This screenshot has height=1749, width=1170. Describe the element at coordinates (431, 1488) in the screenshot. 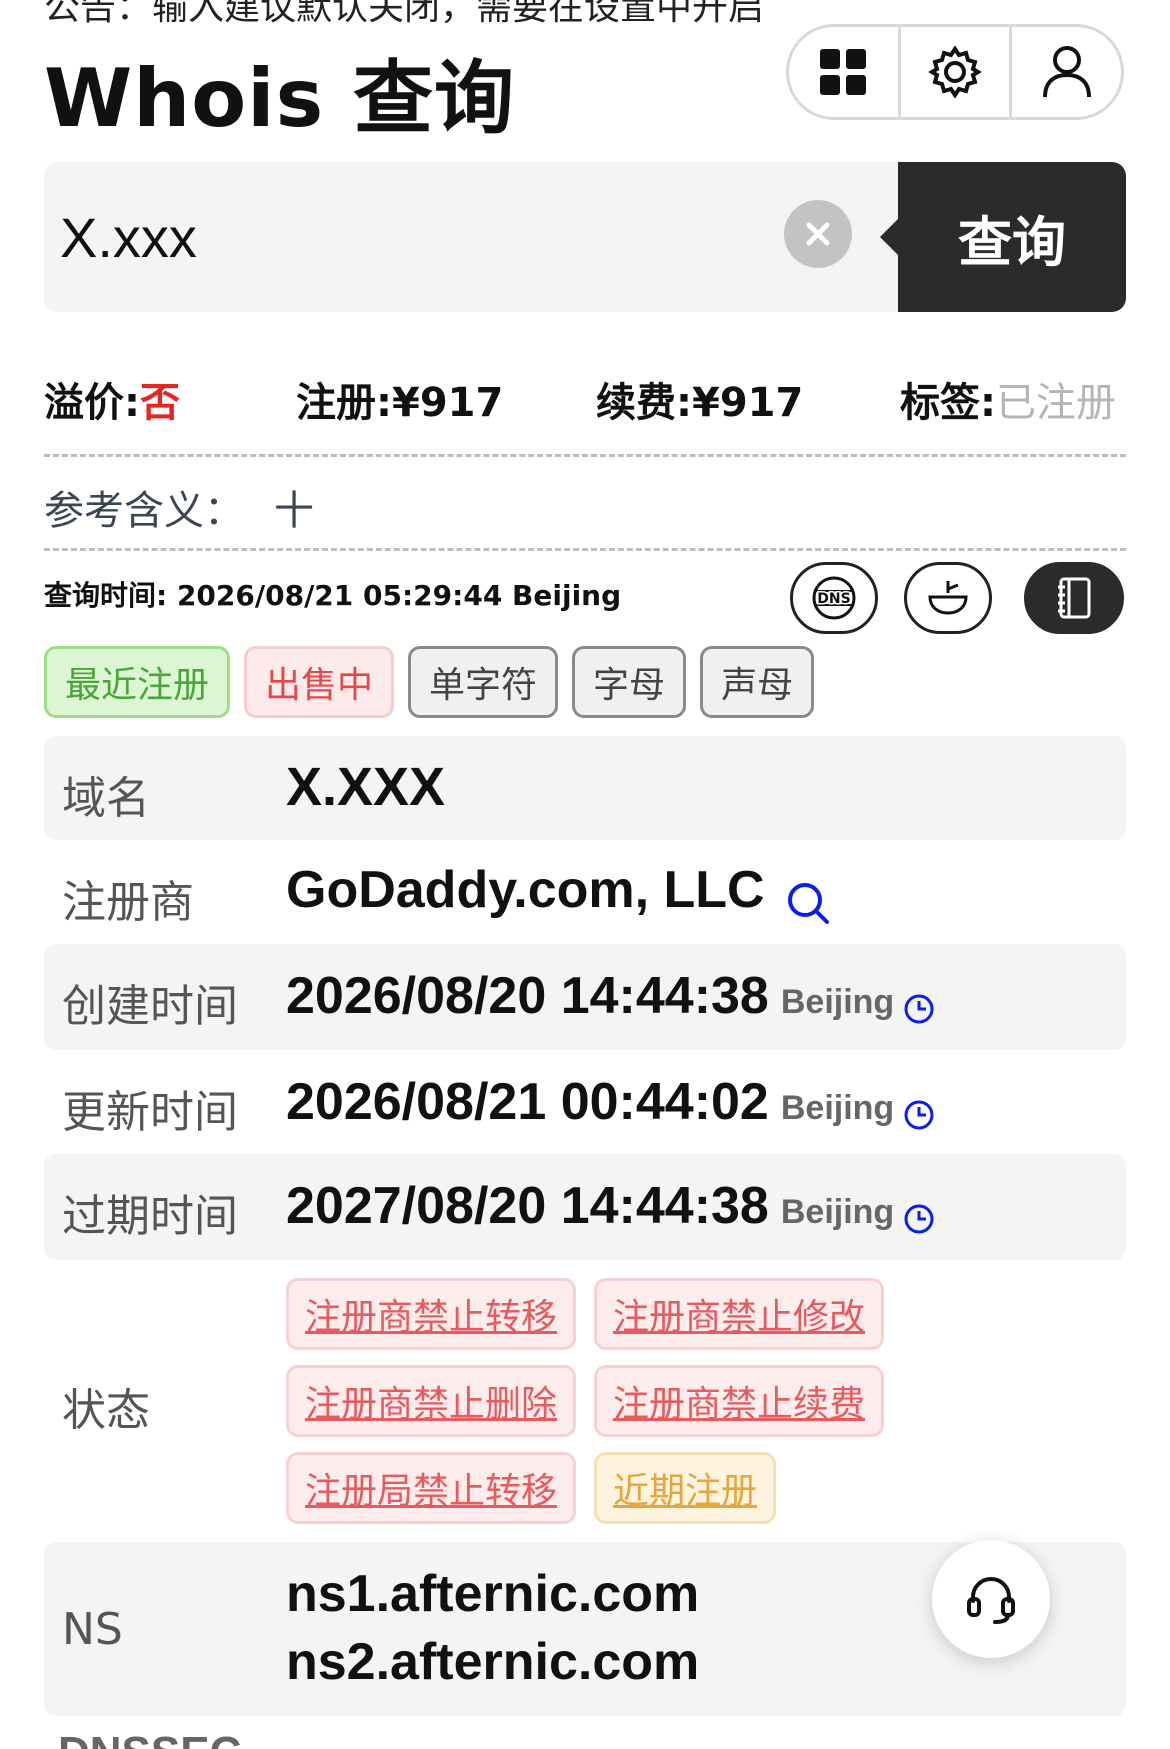

I see `status-chip: 注册局禁止转移` at that location.